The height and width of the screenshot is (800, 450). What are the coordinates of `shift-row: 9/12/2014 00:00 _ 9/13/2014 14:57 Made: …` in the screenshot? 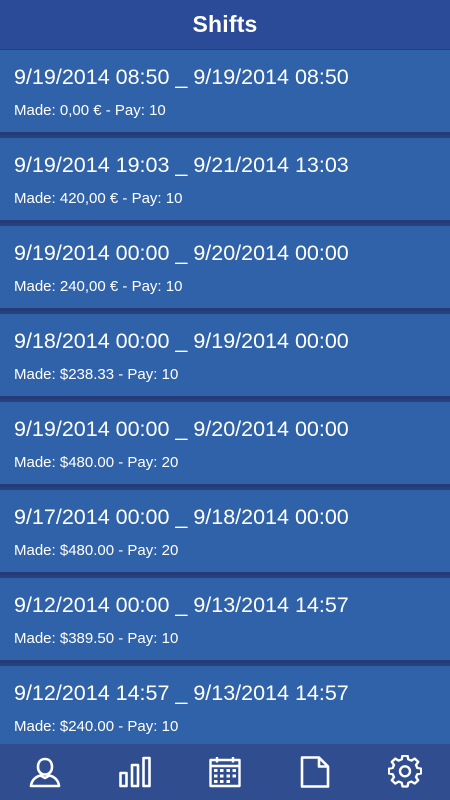 It's located at (225, 620).